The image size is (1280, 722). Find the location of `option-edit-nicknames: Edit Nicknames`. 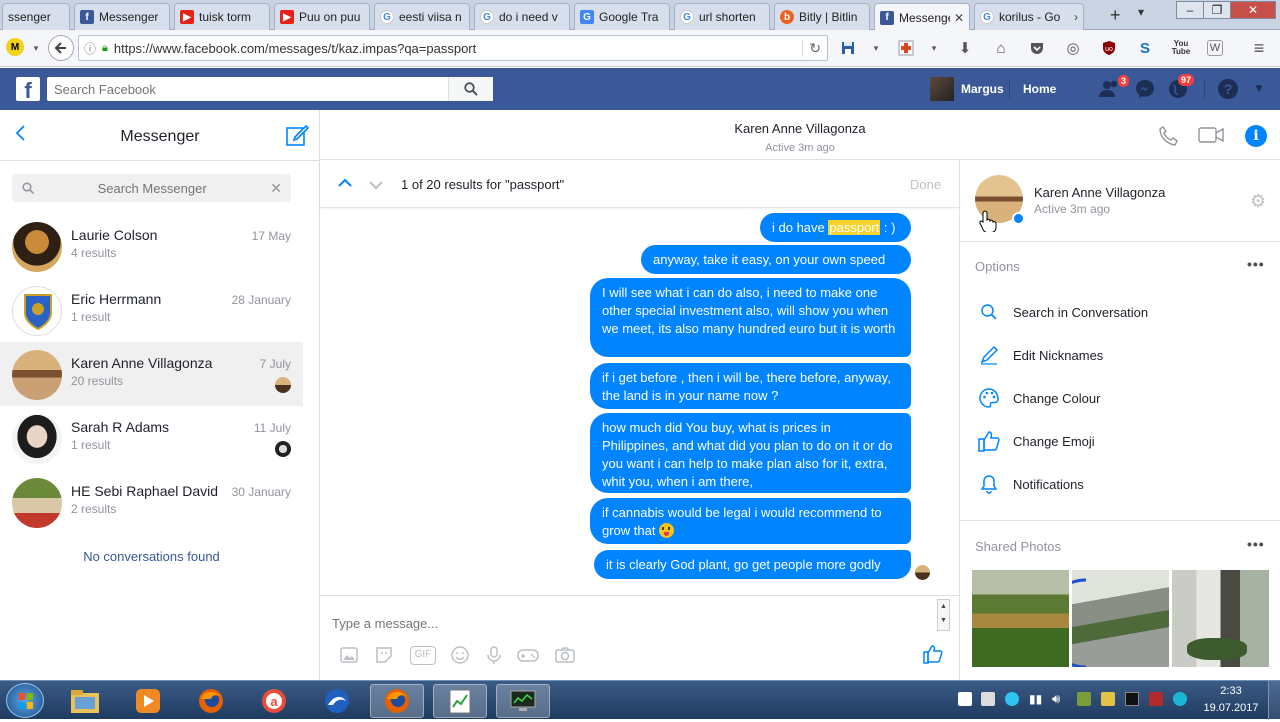

option-edit-nicknames: Edit Nicknames is located at coordinates (1039, 355).